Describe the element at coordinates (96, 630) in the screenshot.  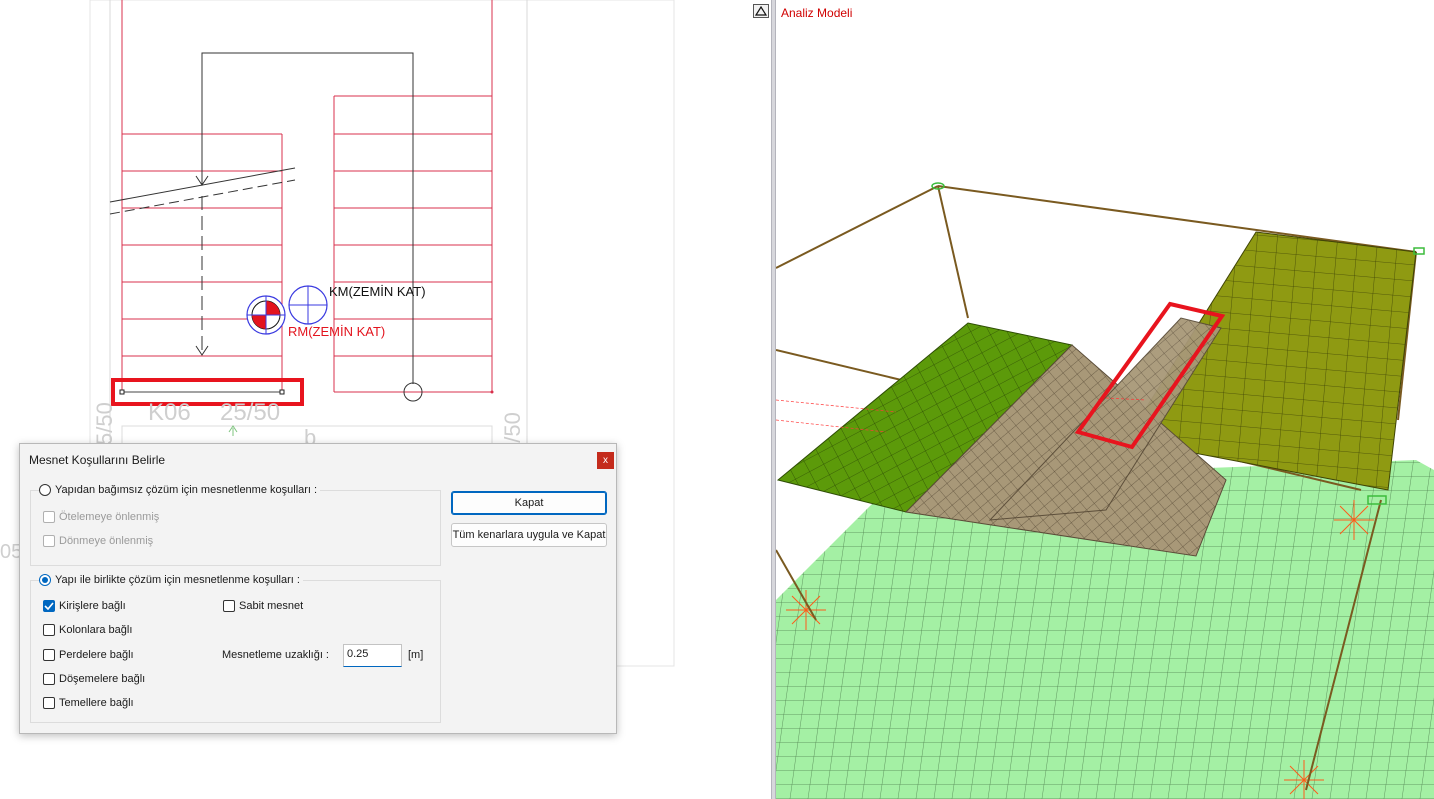
I see `check-label: Kolonlara bağlı` at that location.